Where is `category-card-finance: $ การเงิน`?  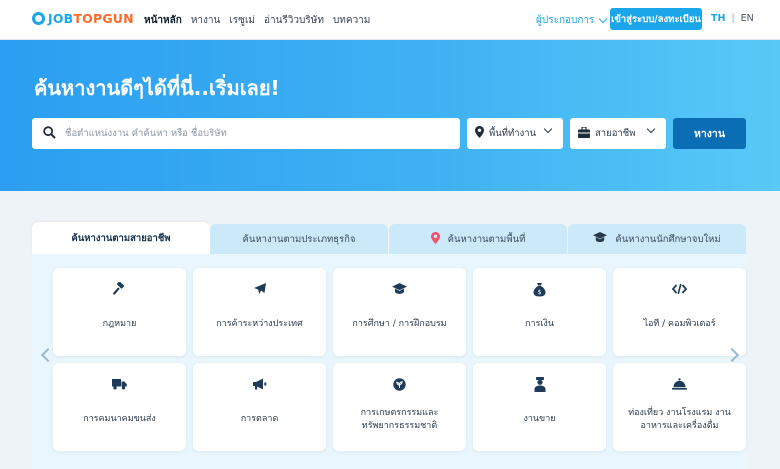
category-card-finance: $ การเงิน is located at coordinates (539, 312).